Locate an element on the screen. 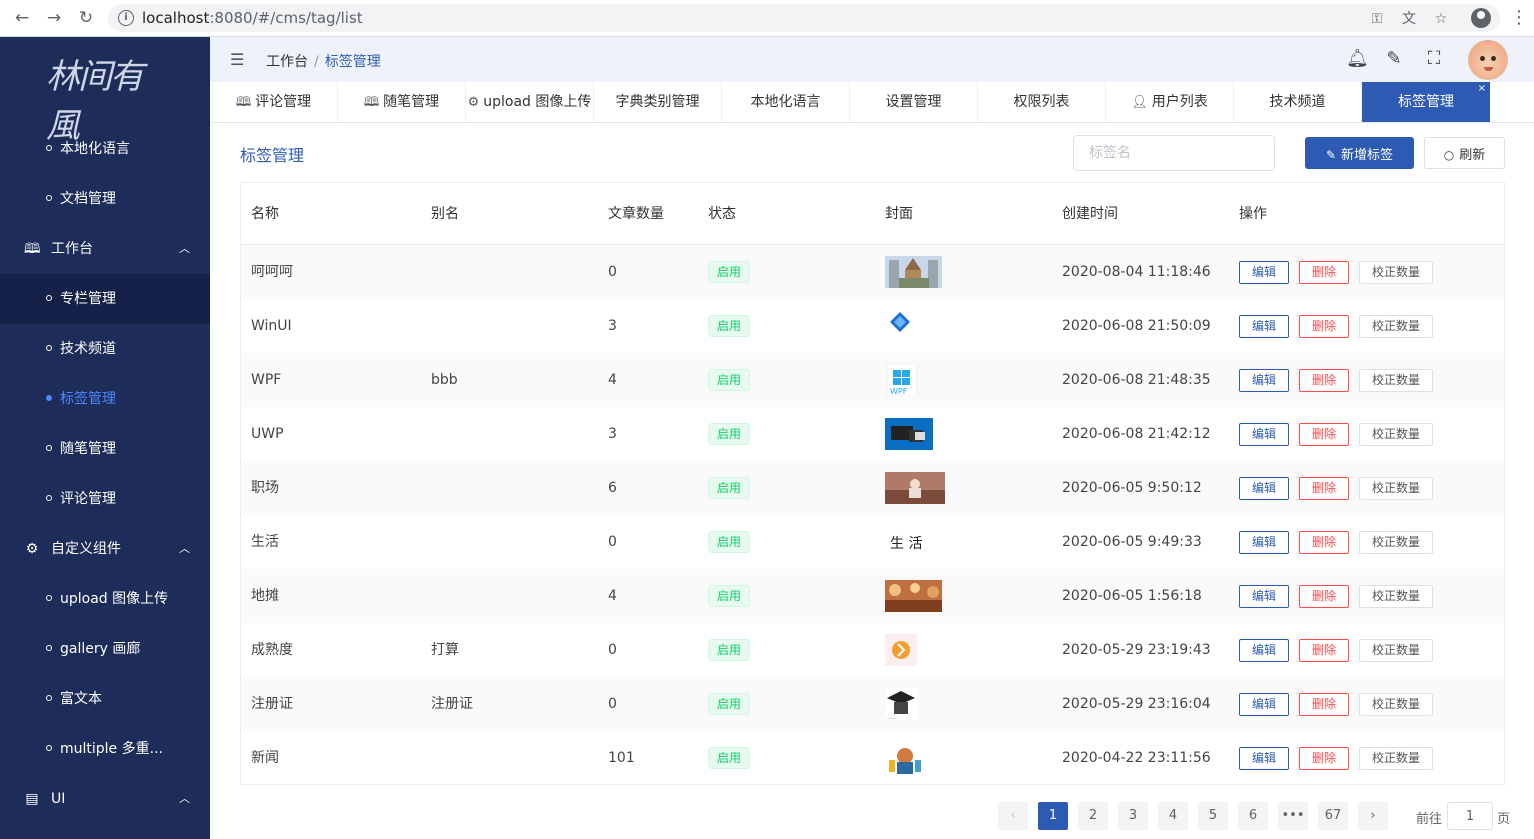 This screenshot has height=839, width=1534. more-pages-button: ••• is located at coordinates (1293, 816).